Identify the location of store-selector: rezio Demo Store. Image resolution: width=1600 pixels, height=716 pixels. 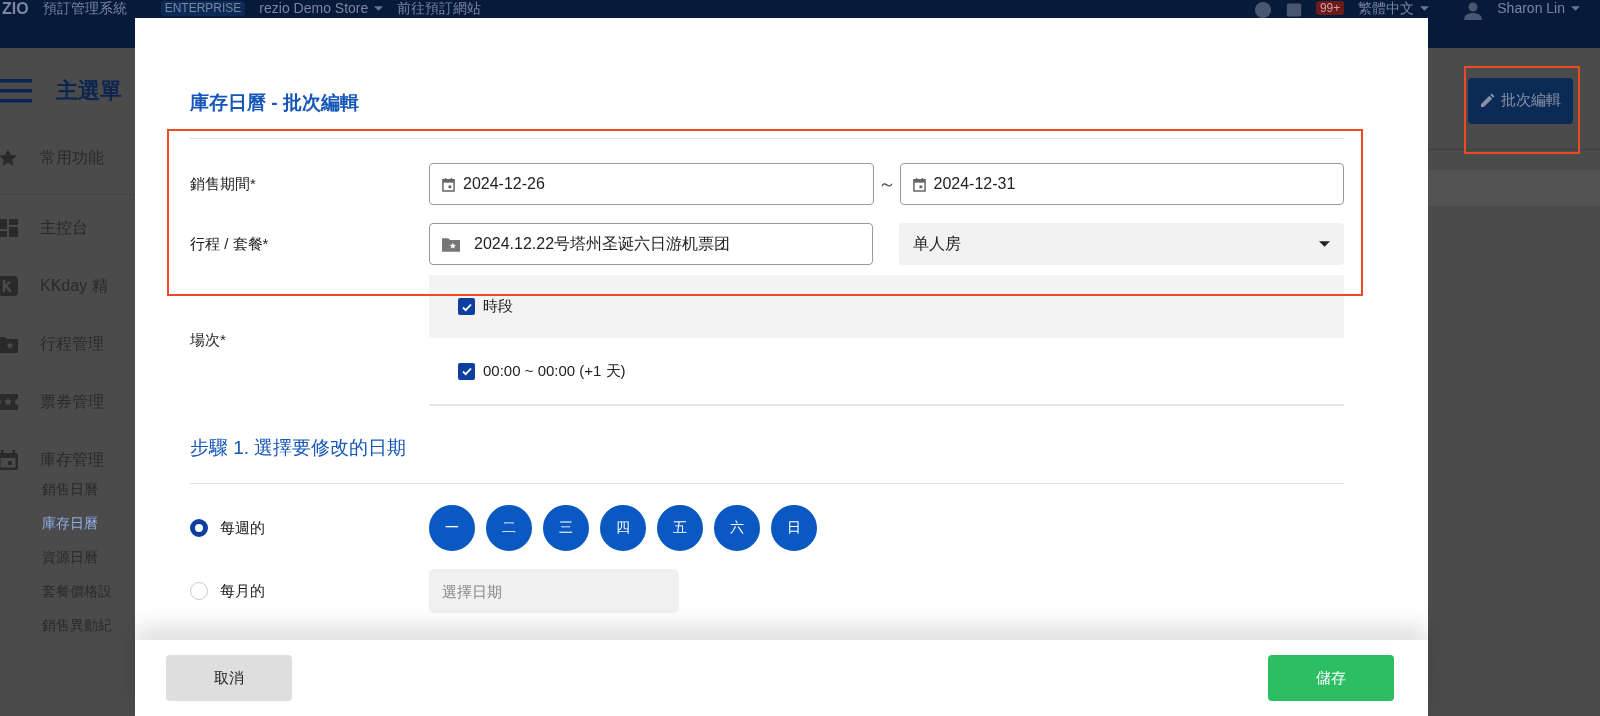
(321, 8).